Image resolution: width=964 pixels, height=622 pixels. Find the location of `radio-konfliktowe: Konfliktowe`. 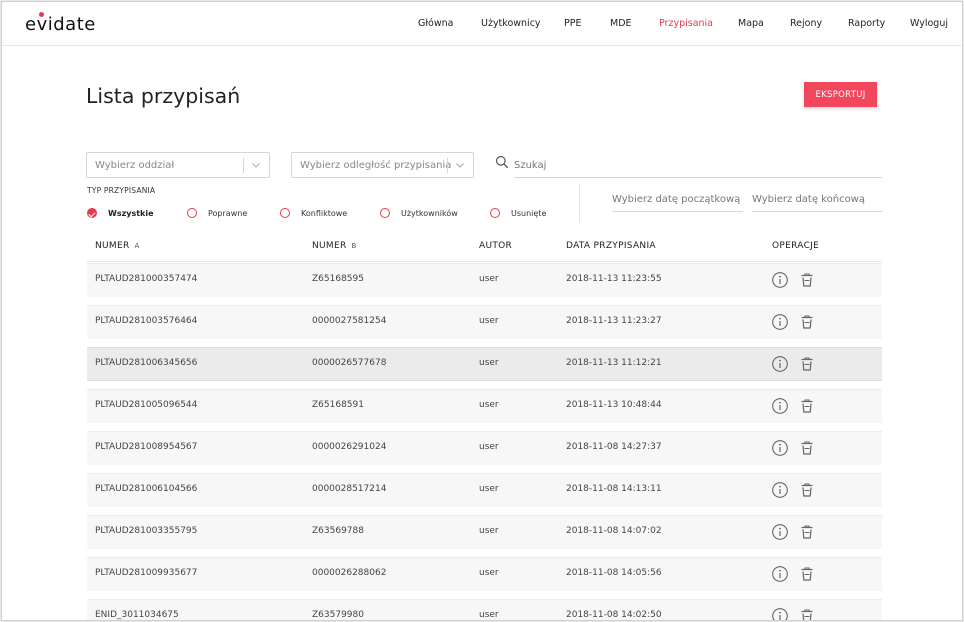

radio-konfliktowe: Konfliktowe is located at coordinates (313, 213).